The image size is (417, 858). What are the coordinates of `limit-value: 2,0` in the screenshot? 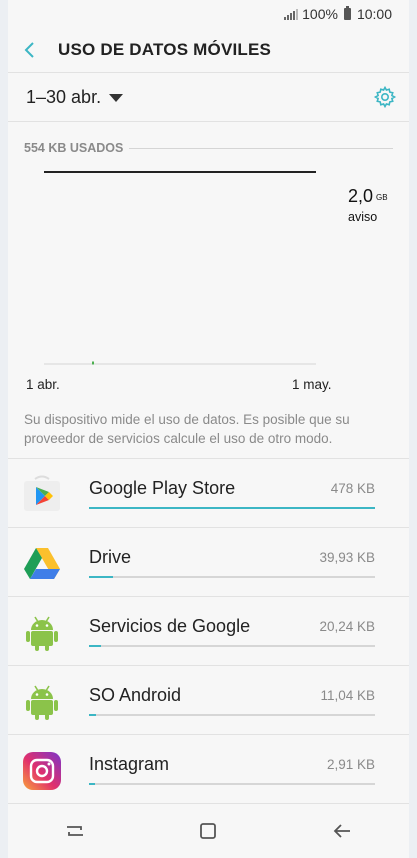 It's located at (361, 196).